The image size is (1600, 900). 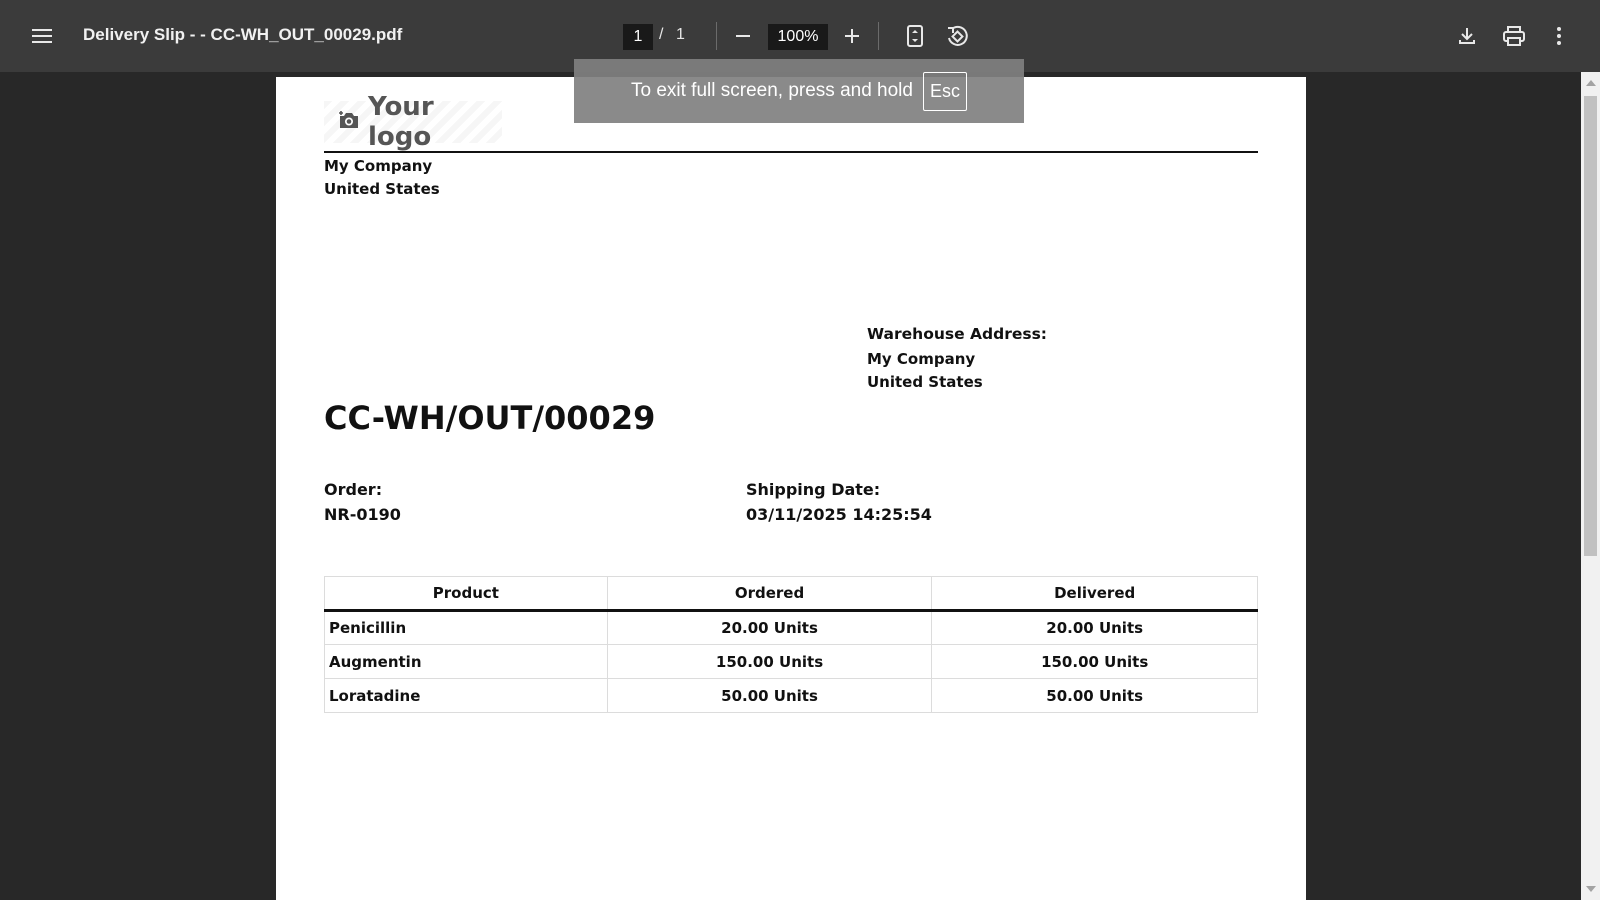 What do you see at coordinates (839, 514) in the screenshot?
I see `shipping-date-value: 03/11/2025 14:25:54` at bounding box center [839, 514].